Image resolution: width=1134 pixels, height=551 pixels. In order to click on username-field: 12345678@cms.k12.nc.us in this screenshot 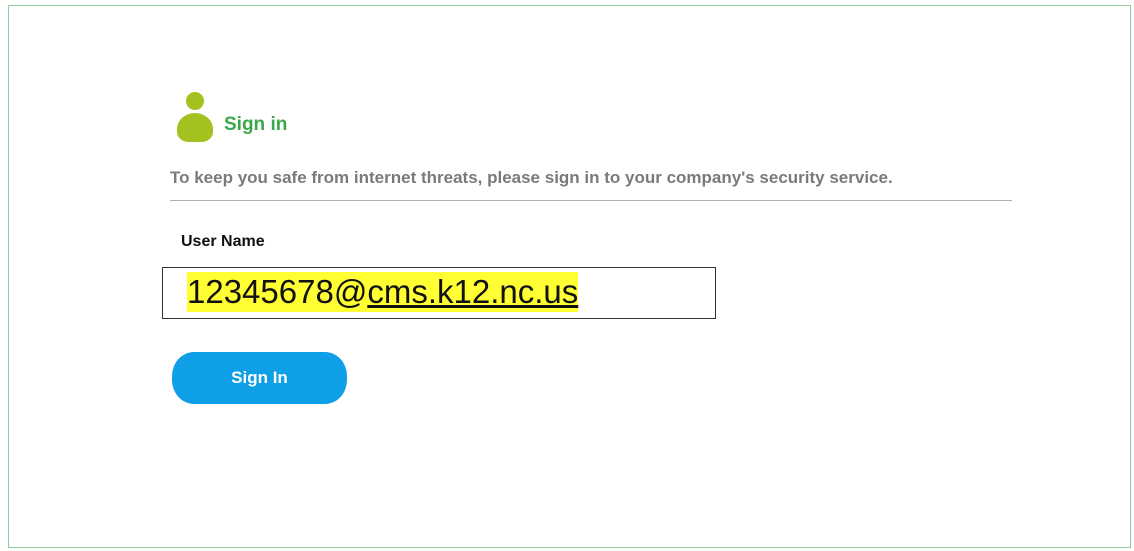, I will do `click(439, 293)`.